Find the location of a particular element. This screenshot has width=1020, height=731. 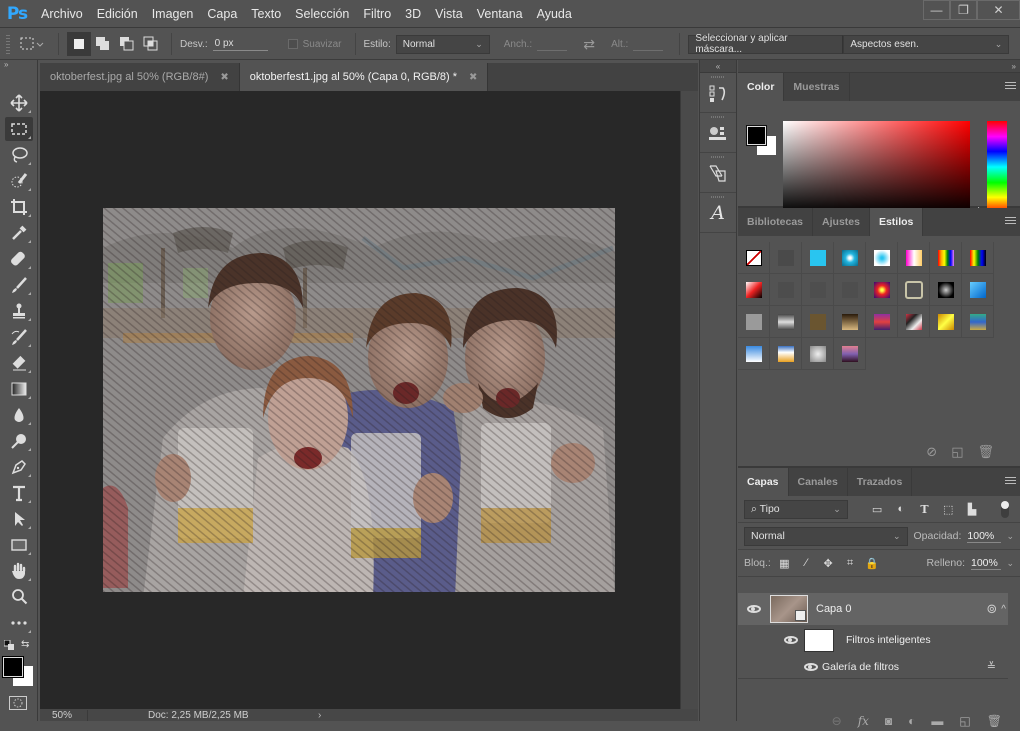

menu-ventana: Ventana is located at coordinates (500, 14).